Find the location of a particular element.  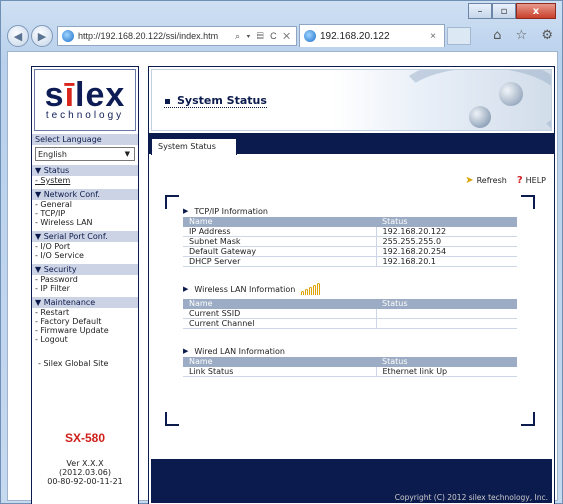

table-row: Default Gateway 192.168.20.254 is located at coordinates (350, 251).